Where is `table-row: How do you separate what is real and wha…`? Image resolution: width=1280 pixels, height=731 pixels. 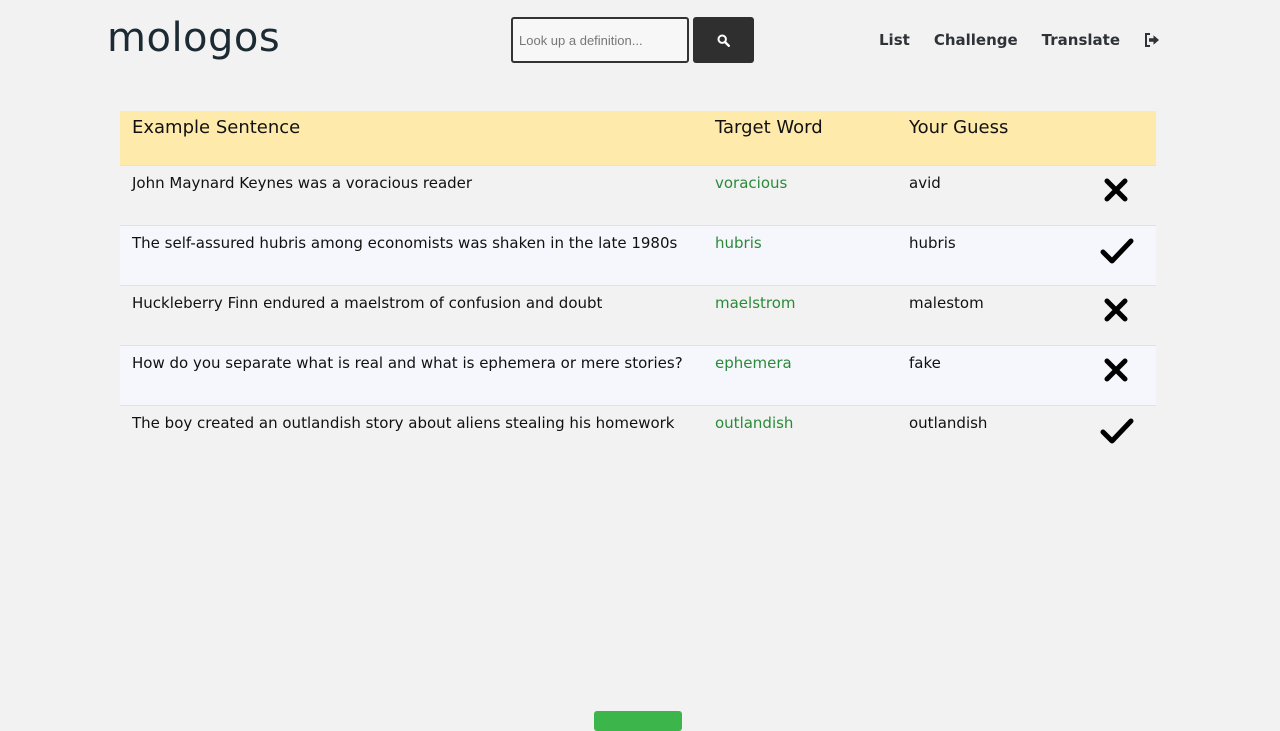 table-row: How do you separate what is real and wha… is located at coordinates (638, 374).